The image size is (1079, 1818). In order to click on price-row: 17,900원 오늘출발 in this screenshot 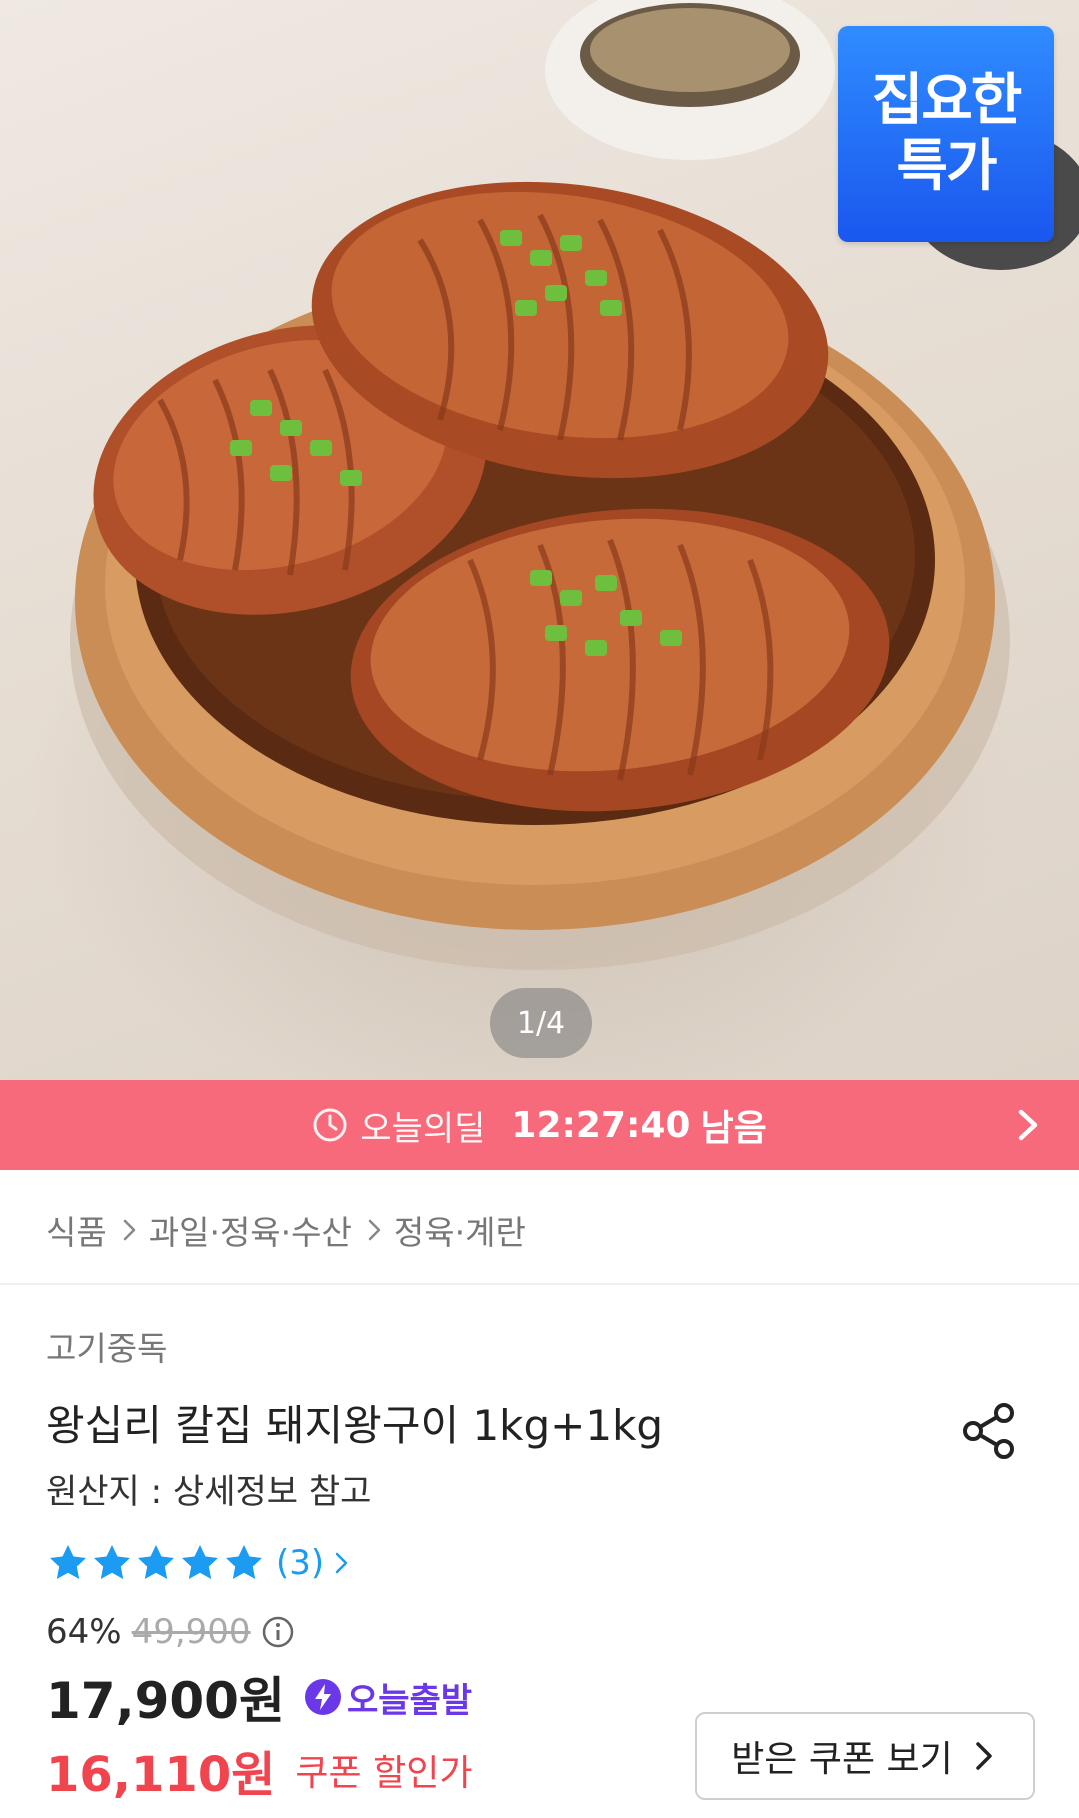, I will do `click(259, 1697)`.